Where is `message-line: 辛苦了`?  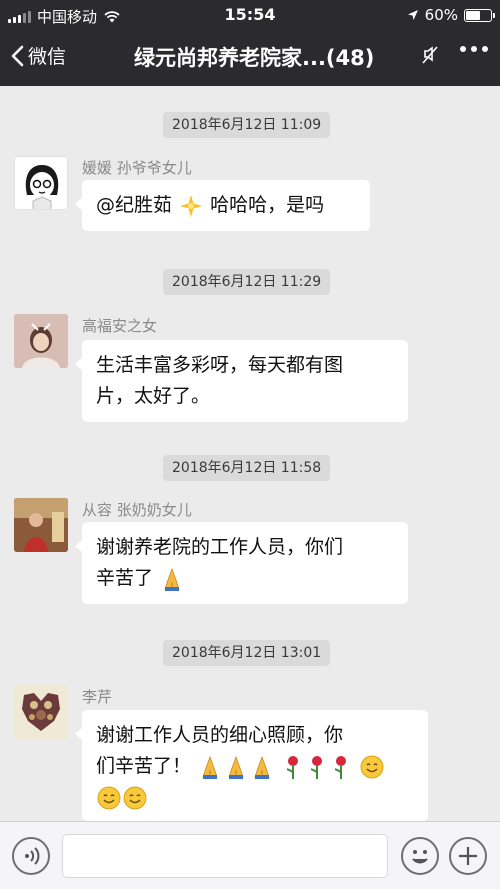 message-line: 辛苦了 is located at coordinates (245, 578).